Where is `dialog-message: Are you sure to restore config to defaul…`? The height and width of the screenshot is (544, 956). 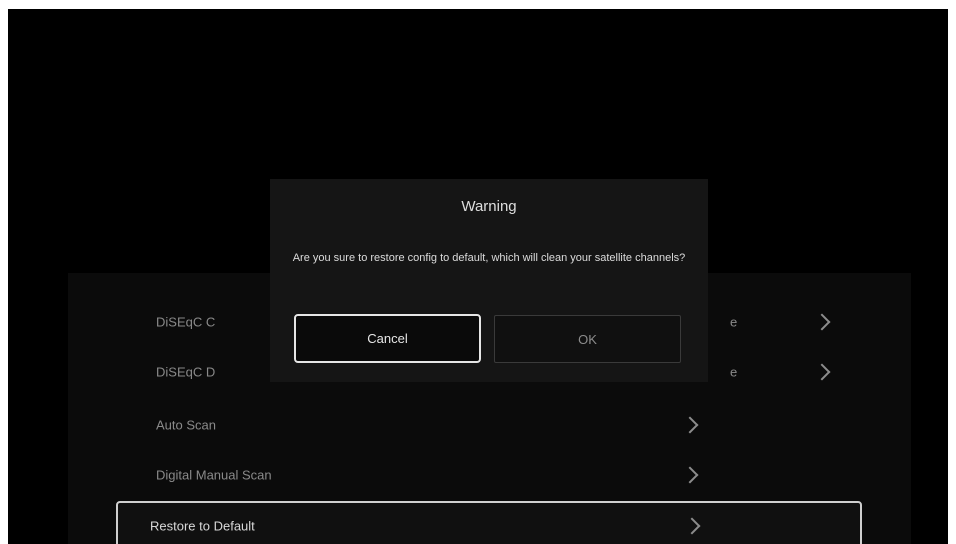
dialog-message: Are you sure to restore config to defaul… is located at coordinates (489, 258).